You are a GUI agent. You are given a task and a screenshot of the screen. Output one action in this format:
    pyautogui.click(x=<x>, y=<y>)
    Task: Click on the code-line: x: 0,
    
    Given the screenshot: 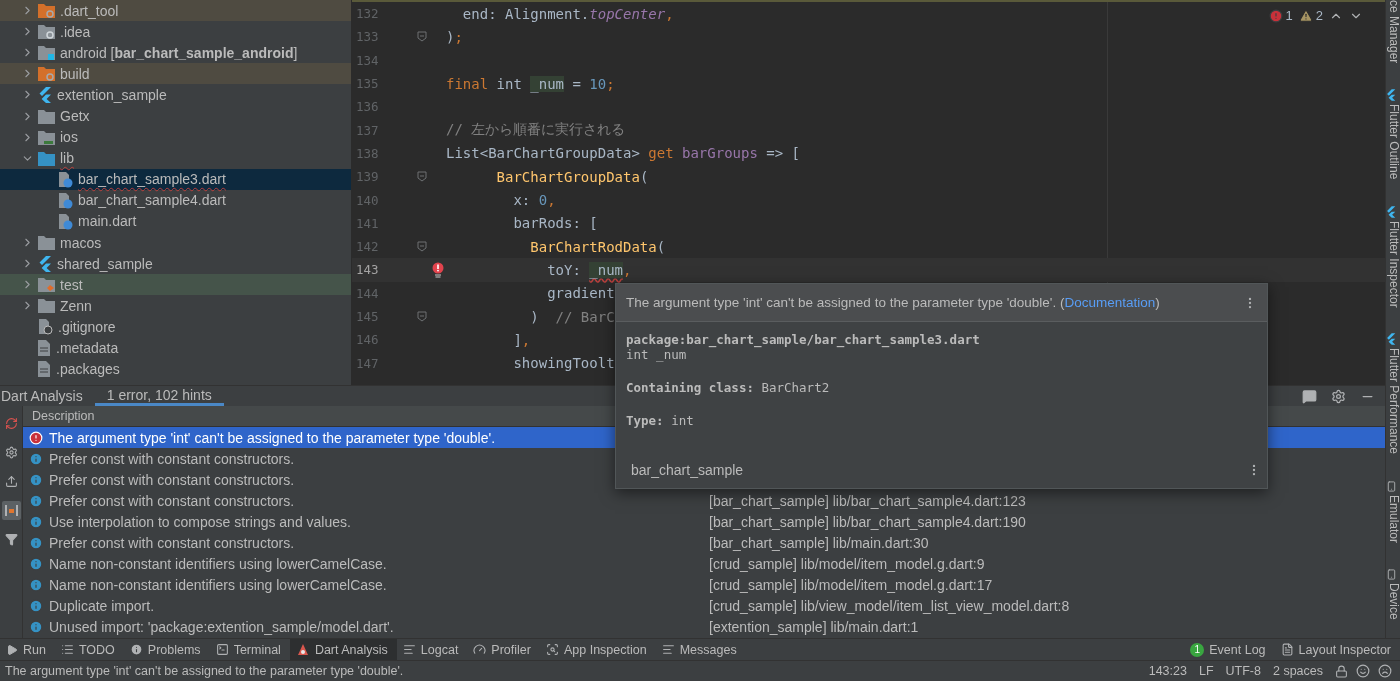 What is the action you would take?
    pyautogui.click(x=534, y=200)
    